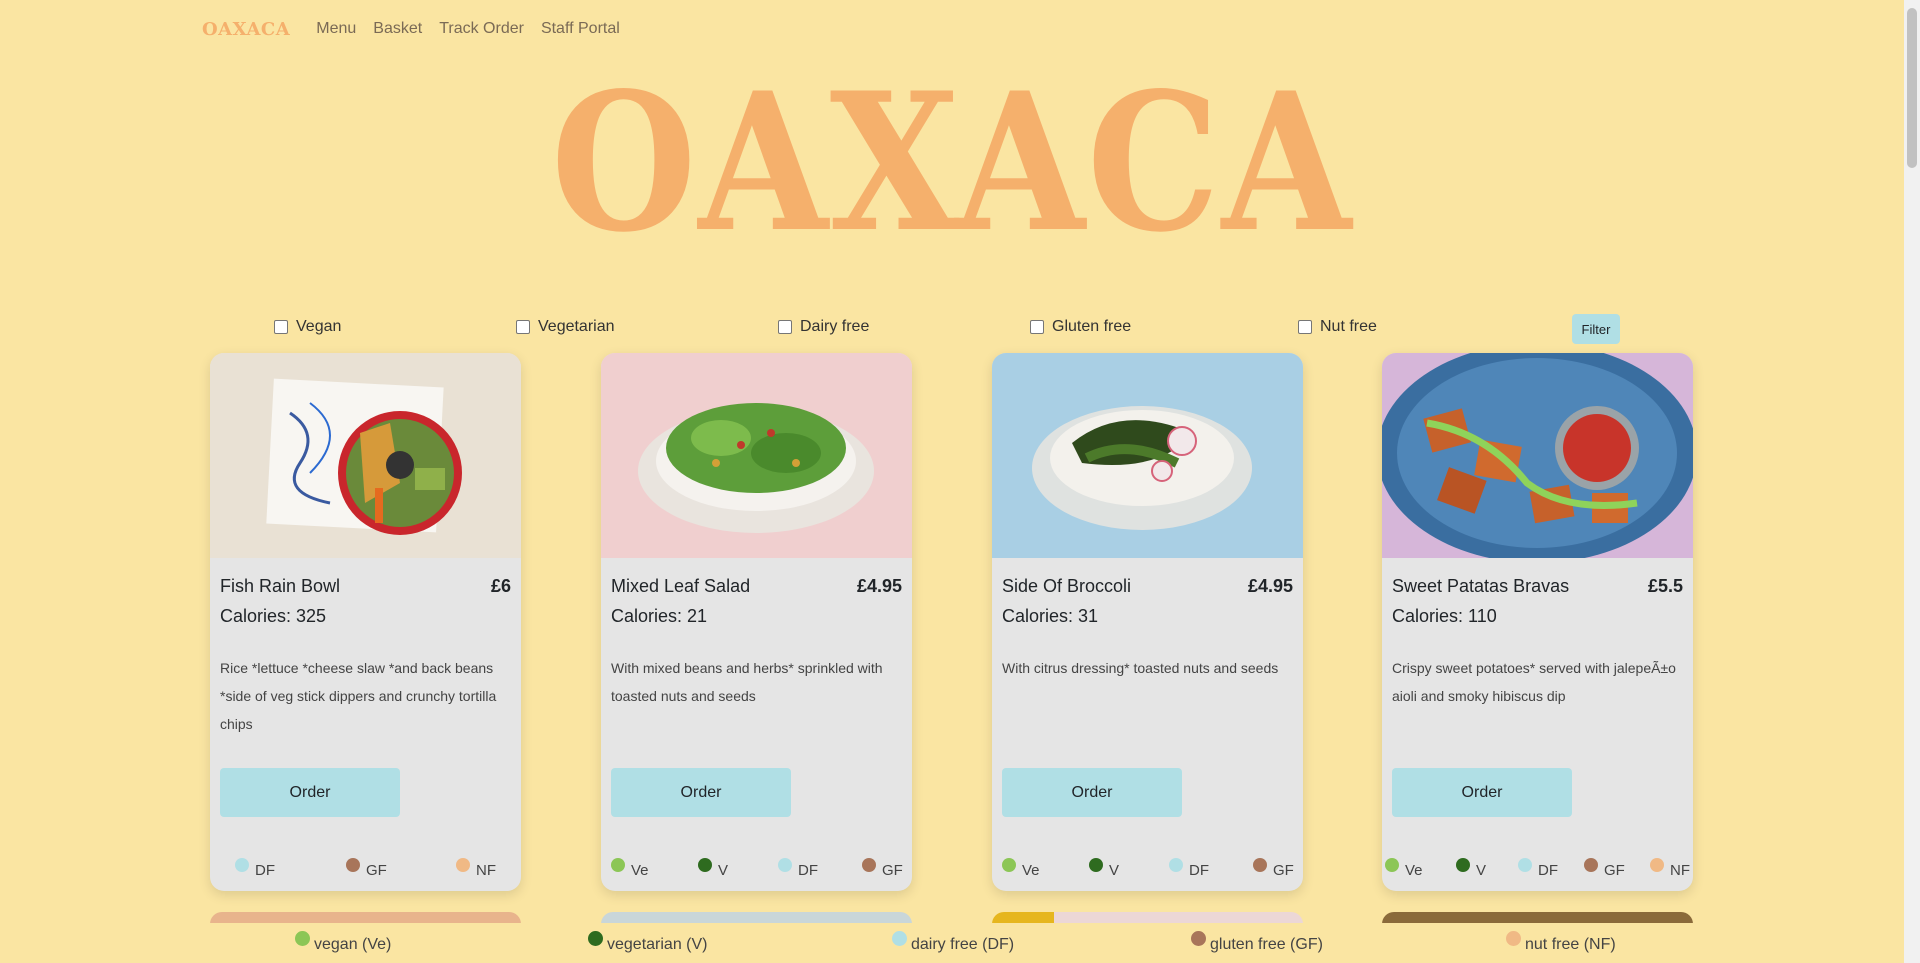 Image resolution: width=1920 pixels, height=963 pixels. What do you see at coordinates (1570, 944) in the screenshot?
I see `legend-label: nut free (NF)` at bounding box center [1570, 944].